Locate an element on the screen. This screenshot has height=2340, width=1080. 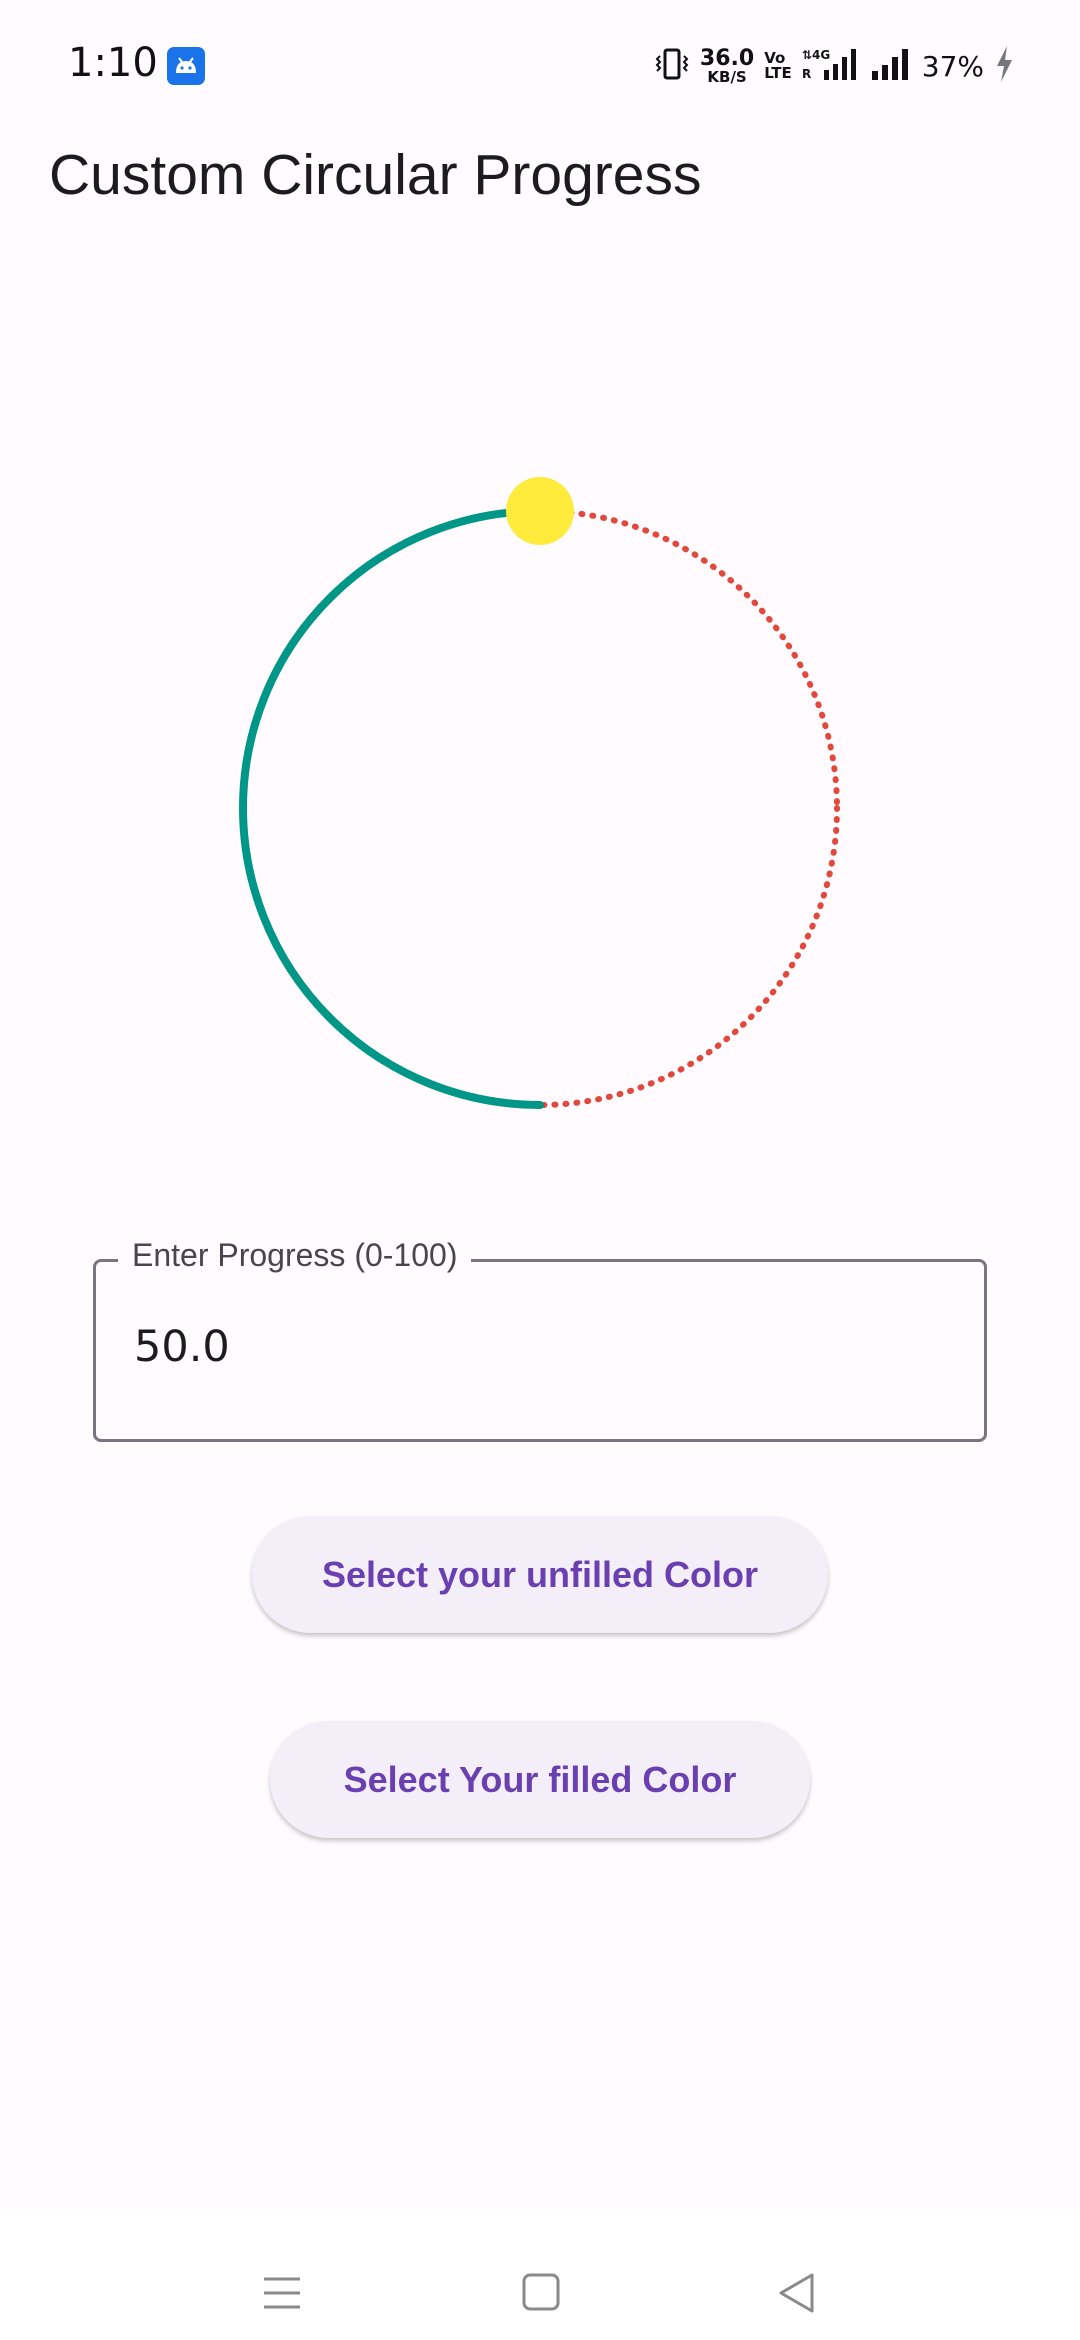
progress-filled-arc is located at coordinates (540, 808).